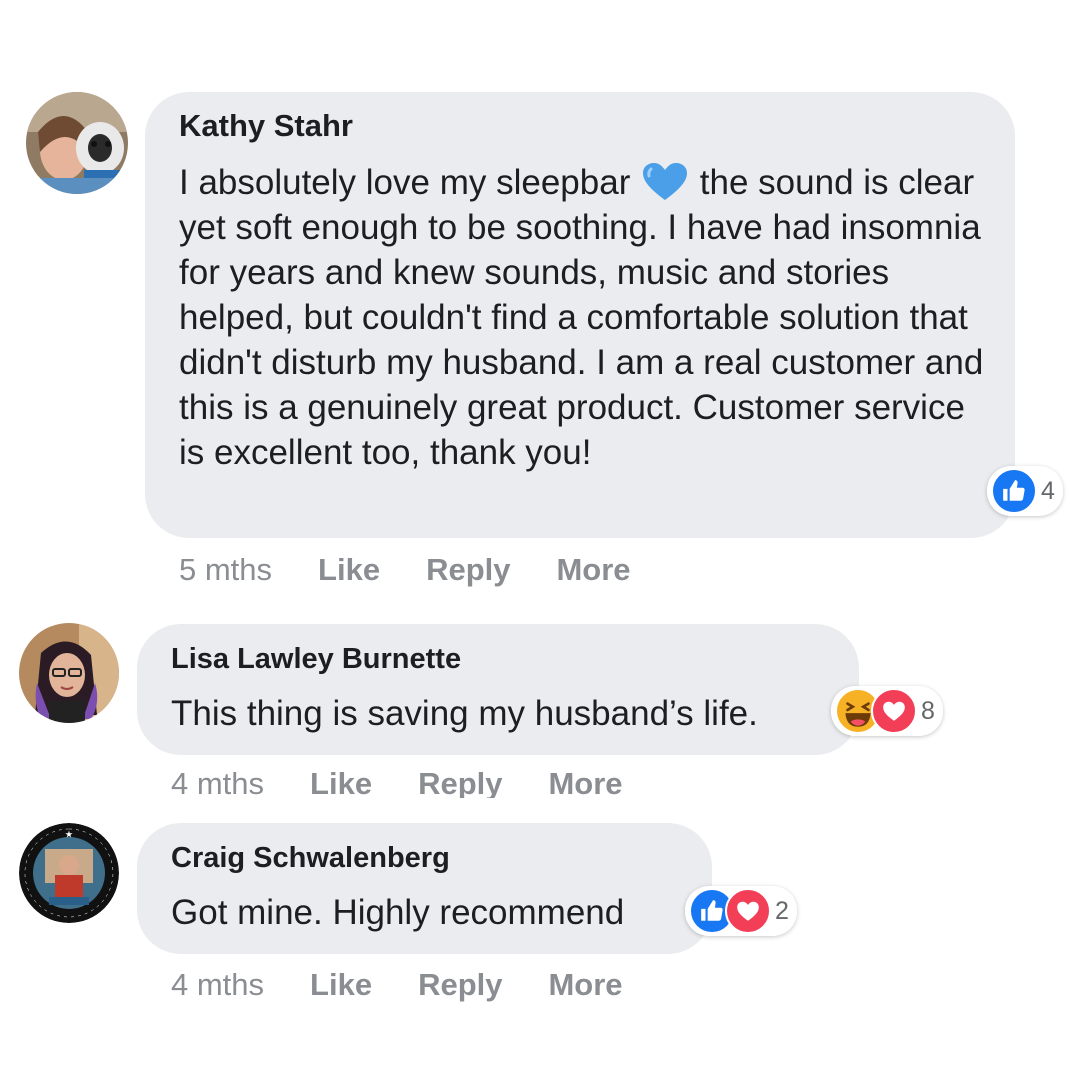 This screenshot has height=1080, width=1080. I want to click on comment-actions-clip: 4 mths Like Reply More, so click(471, 780).